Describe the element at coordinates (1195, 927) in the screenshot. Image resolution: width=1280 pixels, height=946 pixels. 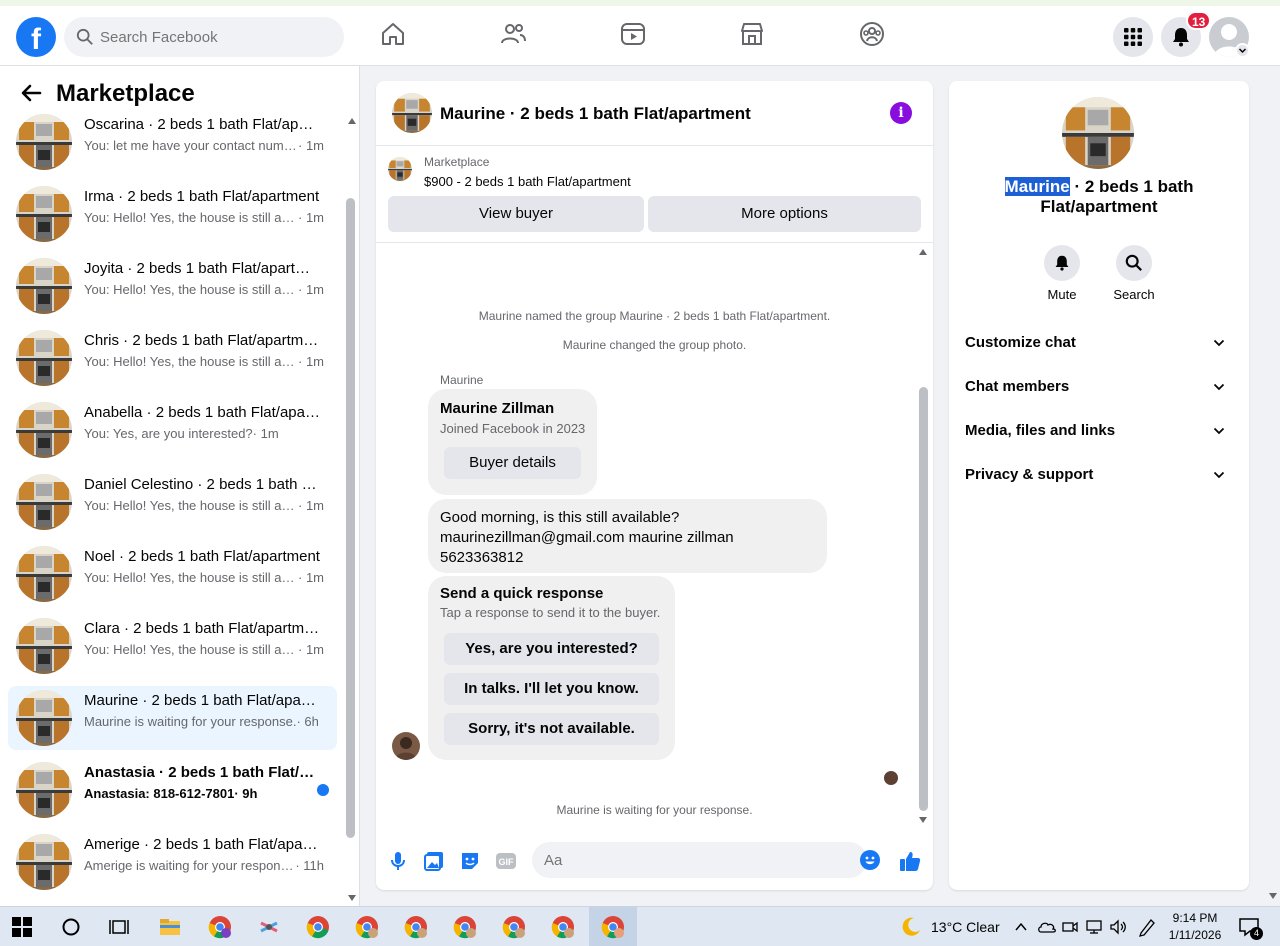
I see `system-clock: 9:14 PM 1/11/2026` at that location.